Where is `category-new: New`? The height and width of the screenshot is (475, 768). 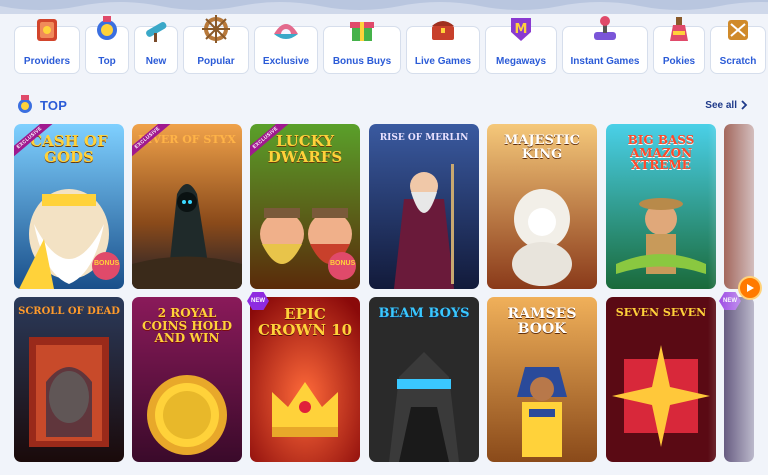 category-new: New is located at coordinates (156, 48).